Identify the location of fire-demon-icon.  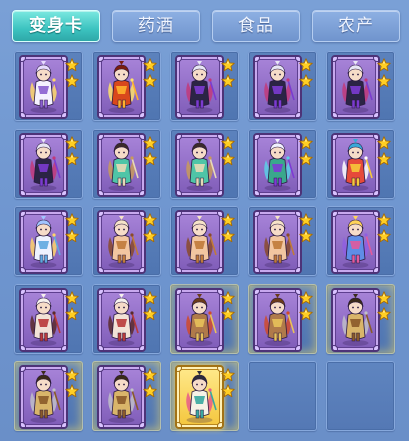
(121, 87).